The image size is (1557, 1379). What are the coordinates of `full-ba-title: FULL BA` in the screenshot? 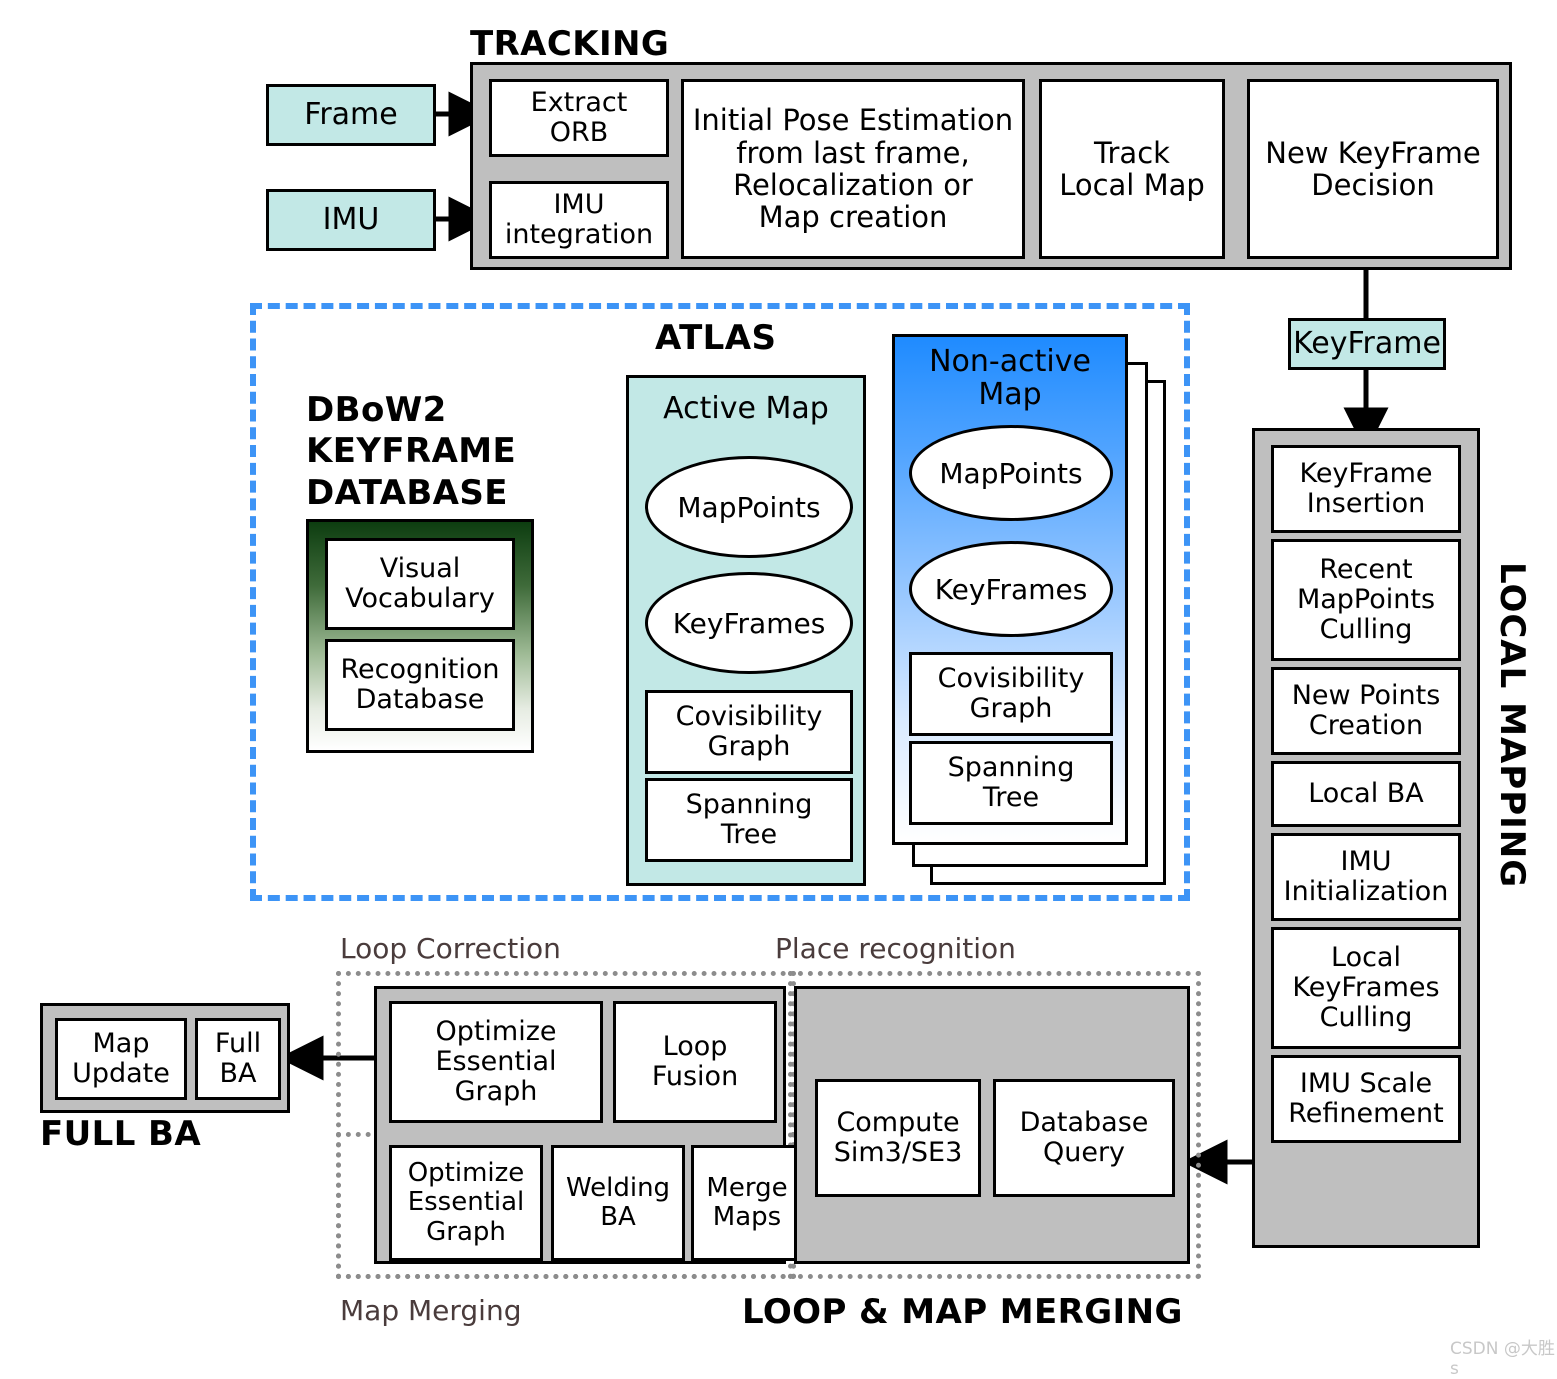 It's located at (121, 1134).